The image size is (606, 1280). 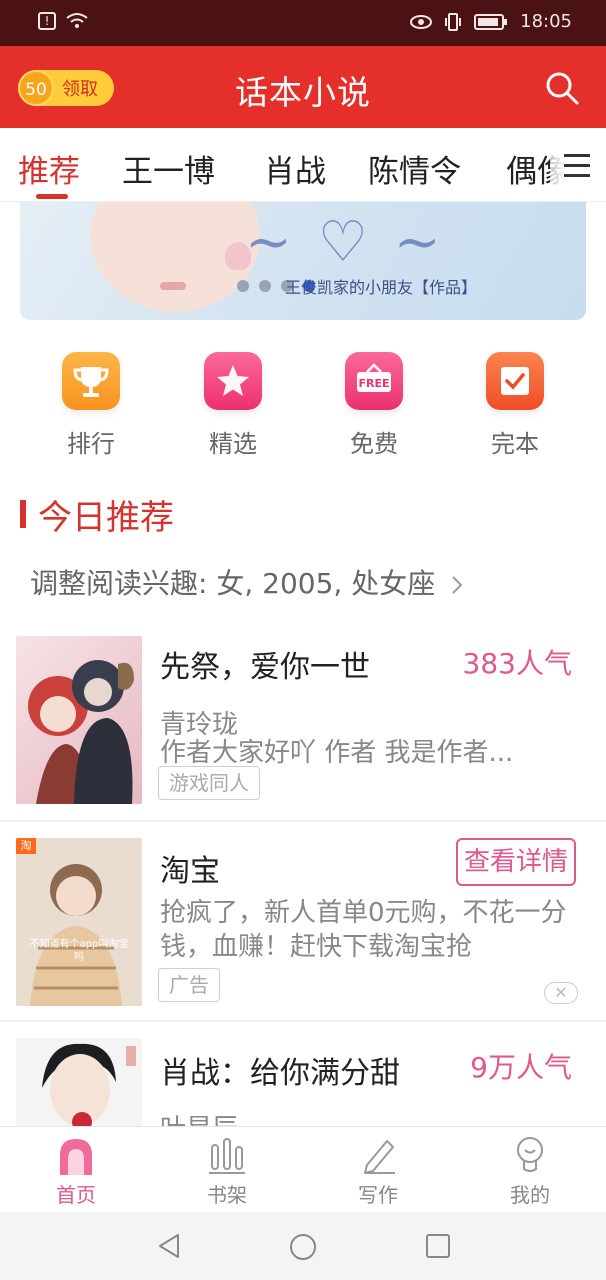 What do you see at coordinates (265, 667) in the screenshot?
I see `book-title: 先祭，爱你一世` at bounding box center [265, 667].